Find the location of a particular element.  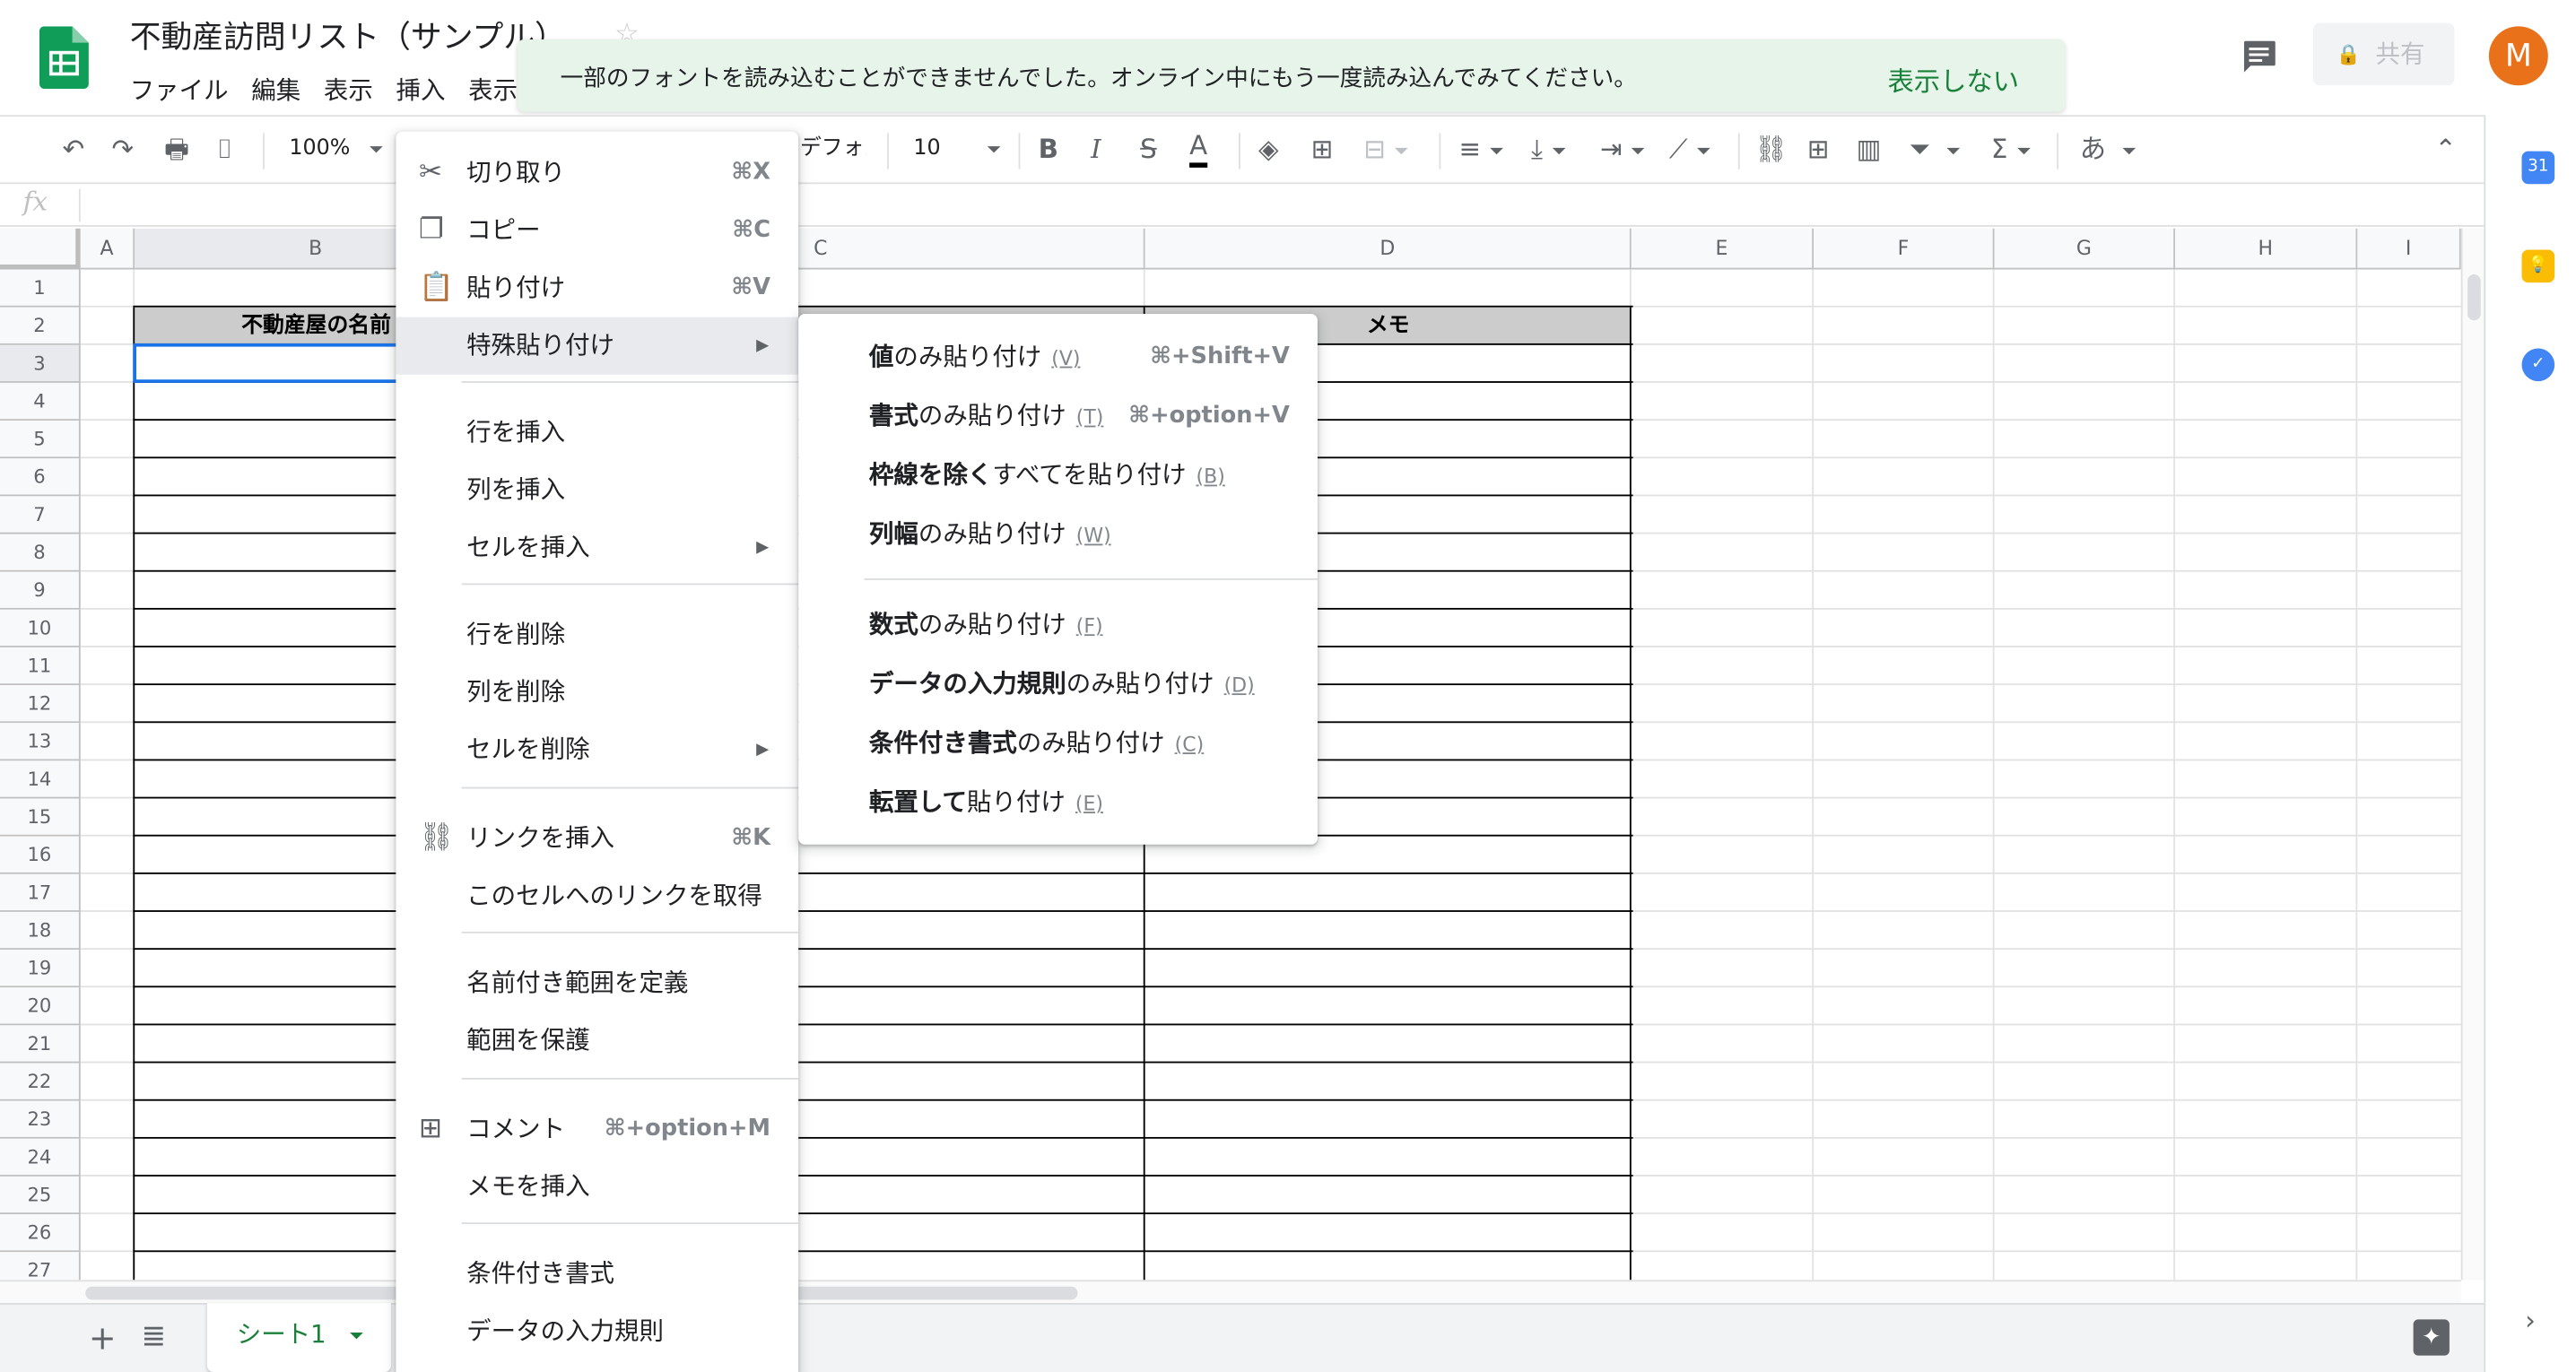

row-header-5: 5 is located at coordinates (40, 440).